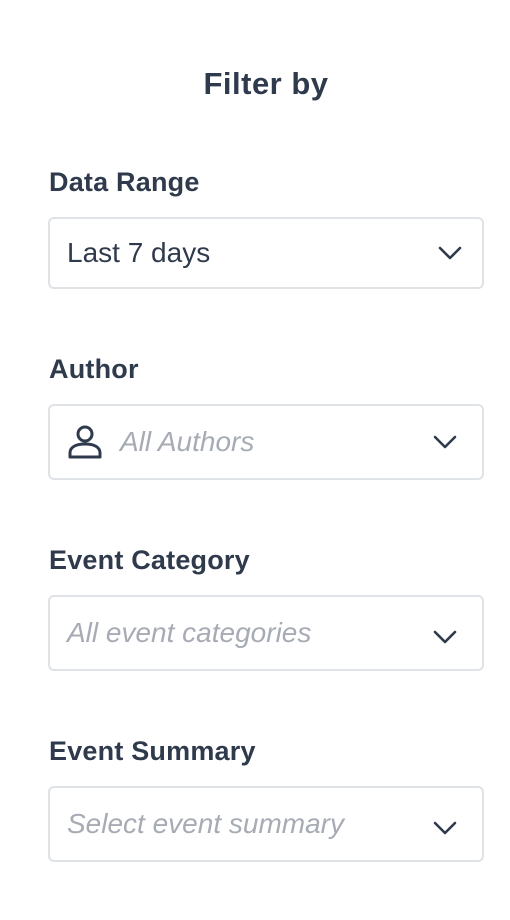  I want to click on date-range-select: Last 7 days, so click(266, 253).